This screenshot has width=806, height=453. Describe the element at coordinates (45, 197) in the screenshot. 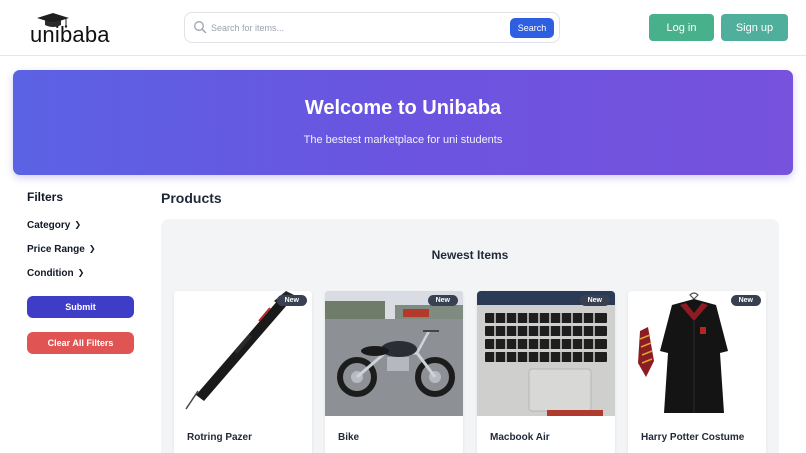

I see `filters-title: Filters` at that location.